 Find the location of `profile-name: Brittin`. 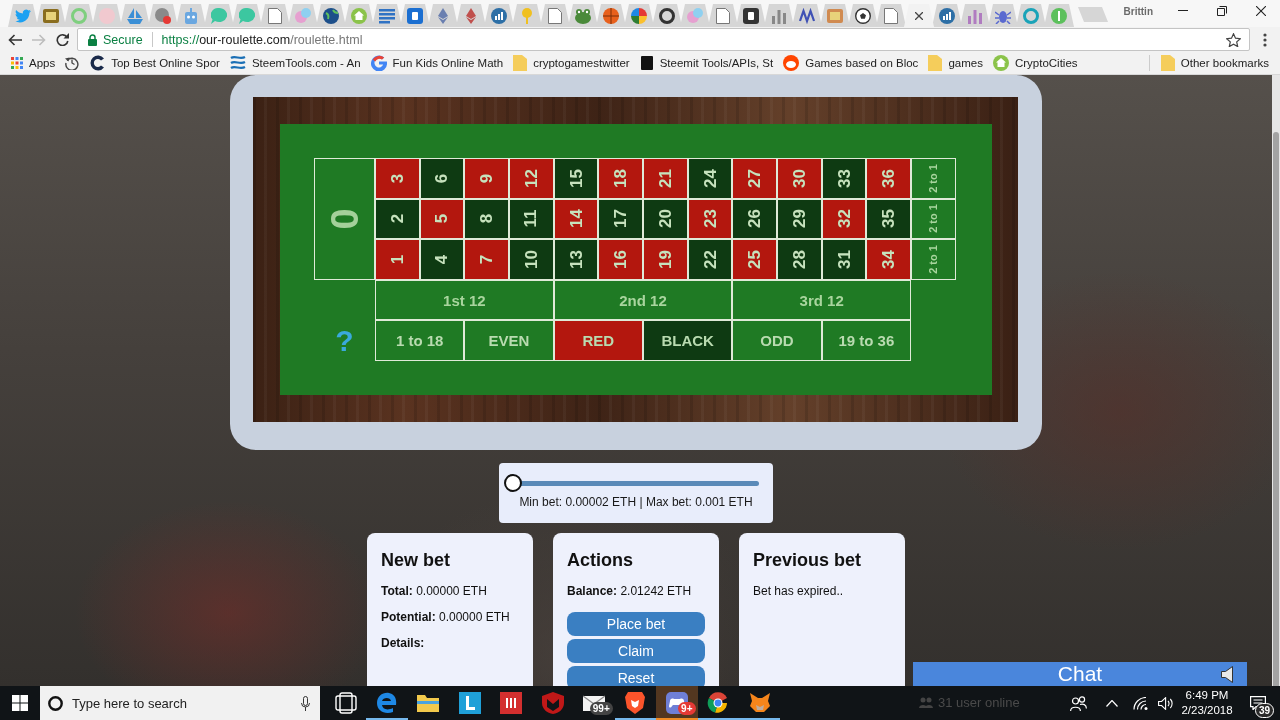

profile-name: Brittin is located at coordinates (1138, 8).